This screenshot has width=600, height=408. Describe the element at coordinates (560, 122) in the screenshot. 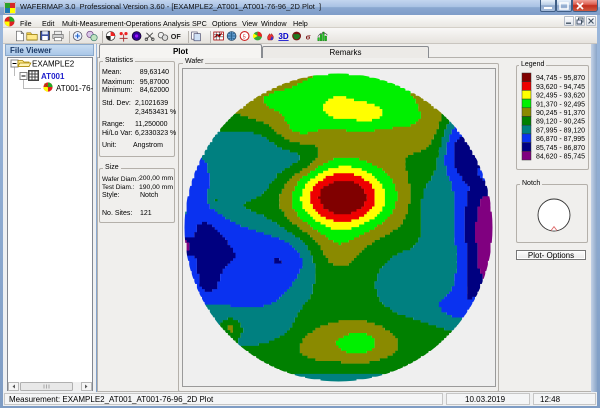

I see `svg-text: 89,120 - 90,245` at that location.